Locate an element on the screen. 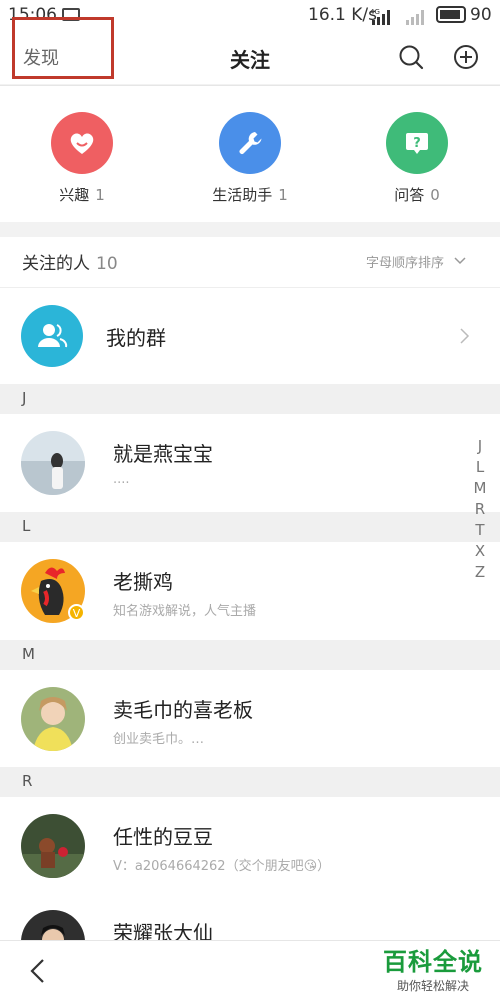  verified-badge: V is located at coordinates (76, 612).